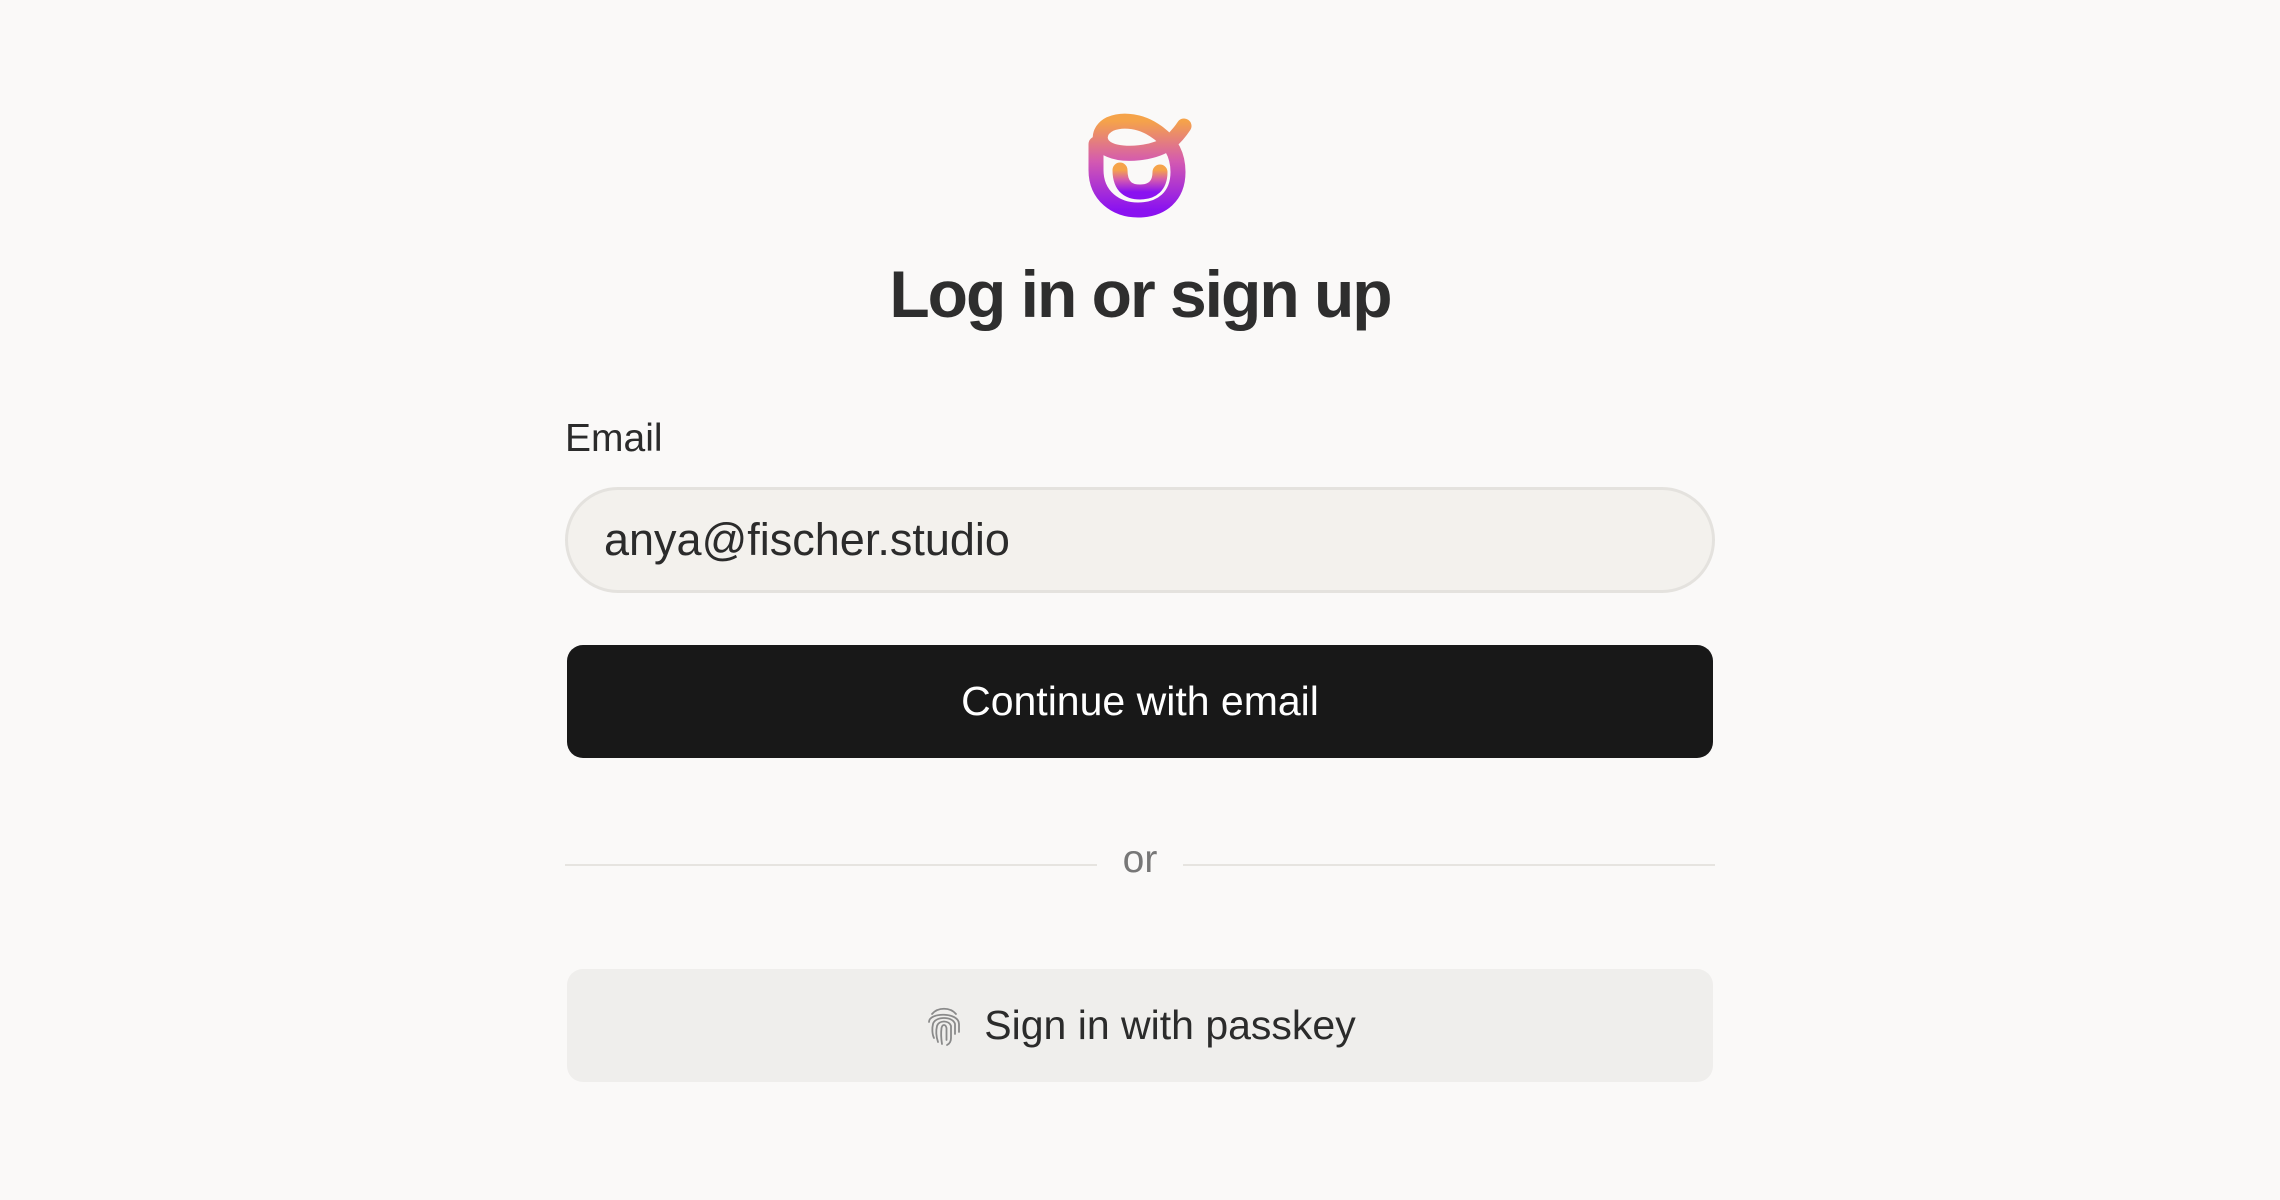  What do you see at coordinates (1449, 865) in the screenshot?
I see `divider-line-right` at bounding box center [1449, 865].